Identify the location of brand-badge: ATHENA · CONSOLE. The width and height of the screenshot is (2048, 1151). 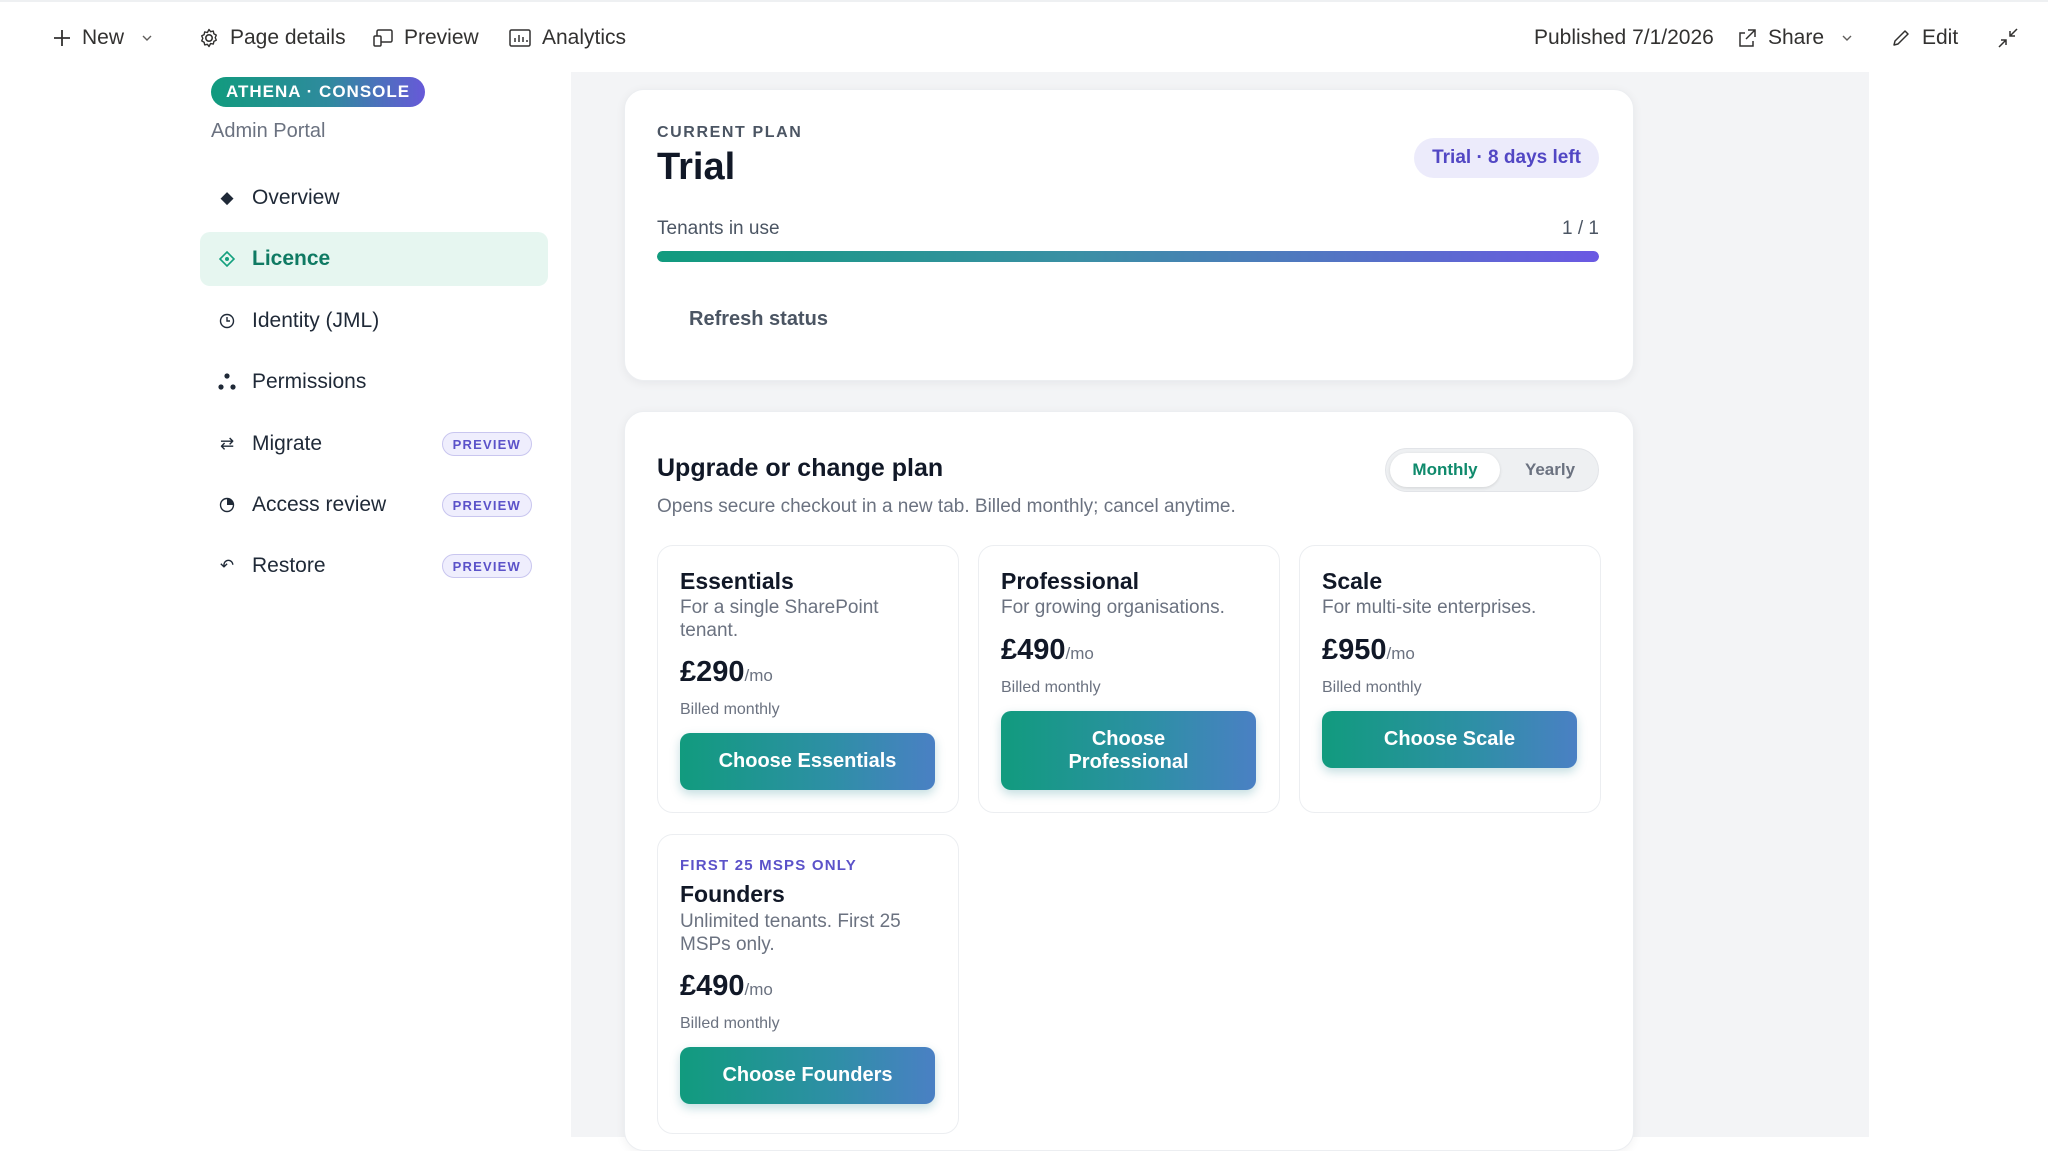
(318, 92).